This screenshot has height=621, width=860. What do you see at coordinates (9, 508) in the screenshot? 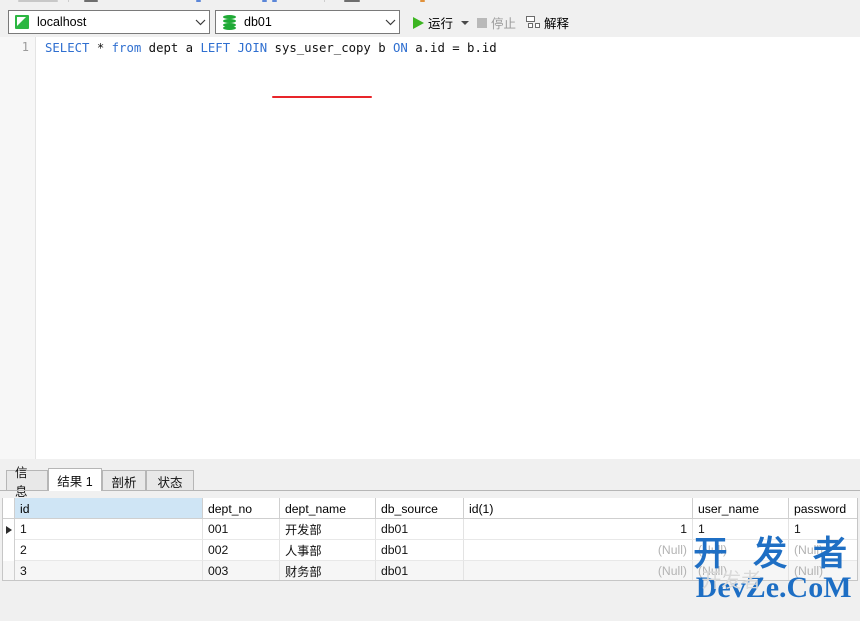
I see `grid-corner-cell` at bounding box center [9, 508].